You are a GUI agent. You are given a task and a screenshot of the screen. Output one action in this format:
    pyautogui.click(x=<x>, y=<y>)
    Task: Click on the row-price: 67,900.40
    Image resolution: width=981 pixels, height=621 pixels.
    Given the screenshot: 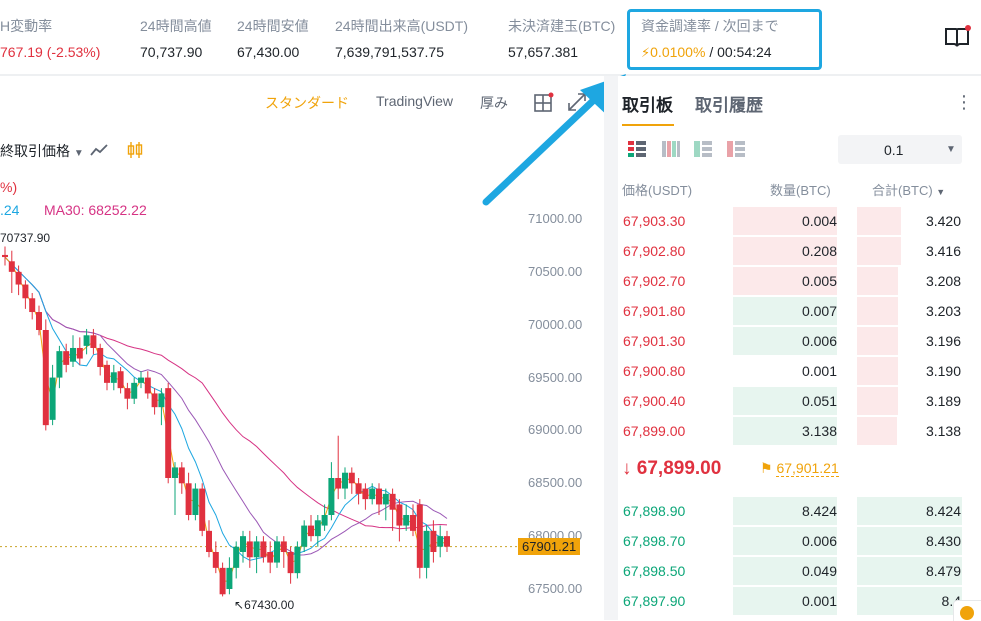 What is the action you would take?
    pyautogui.click(x=654, y=401)
    